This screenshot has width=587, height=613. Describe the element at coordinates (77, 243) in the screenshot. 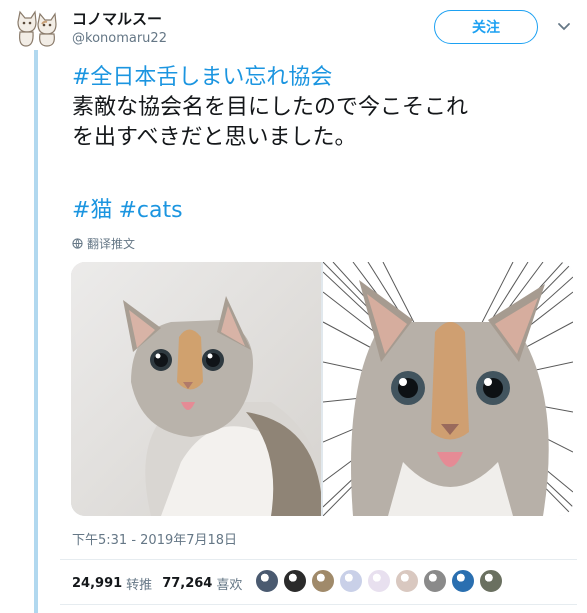

I see `globe-icon` at that location.